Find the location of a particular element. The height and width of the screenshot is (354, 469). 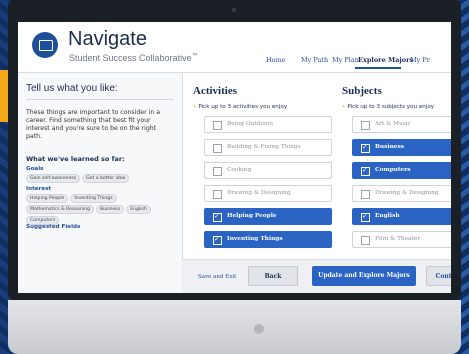

interest-label: Interest is located at coordinates (39, 189).